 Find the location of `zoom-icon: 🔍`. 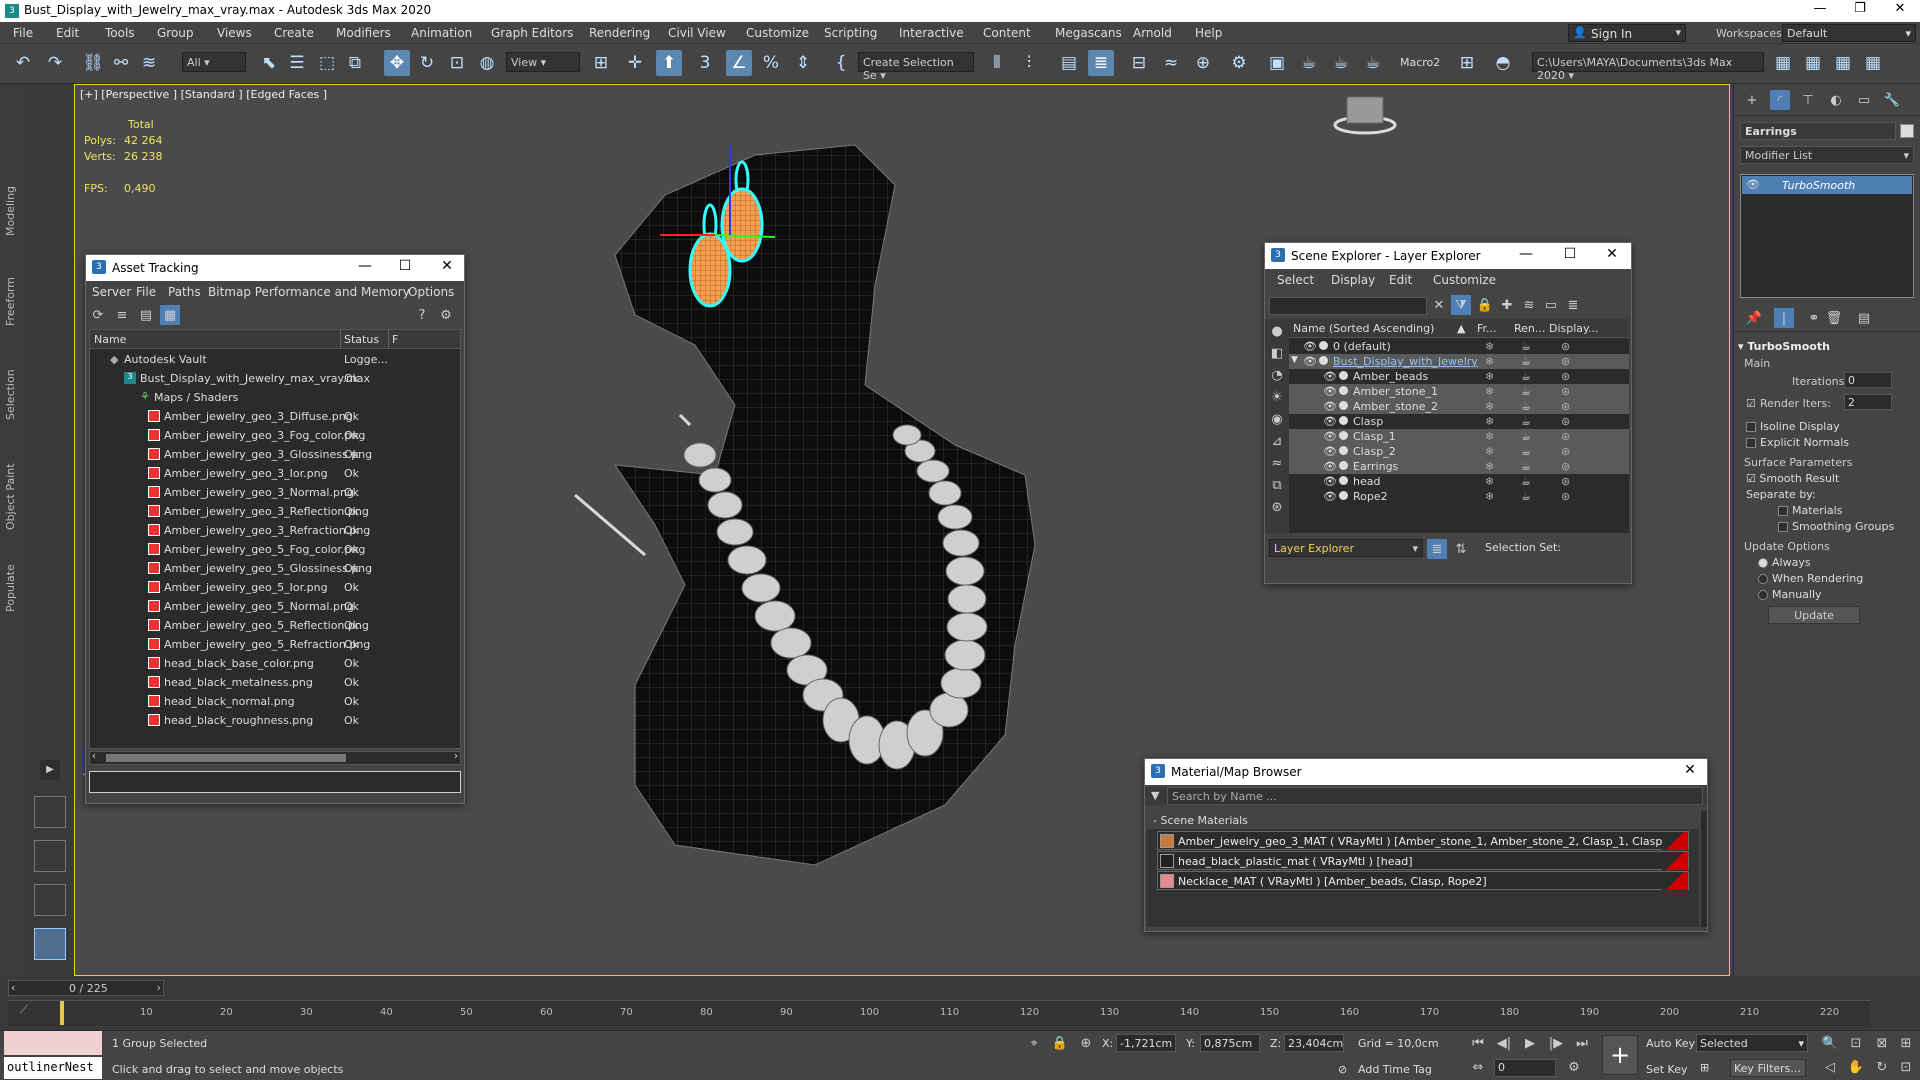

zoom-icon: 🔍 is located at coordinates (1830, 1043).